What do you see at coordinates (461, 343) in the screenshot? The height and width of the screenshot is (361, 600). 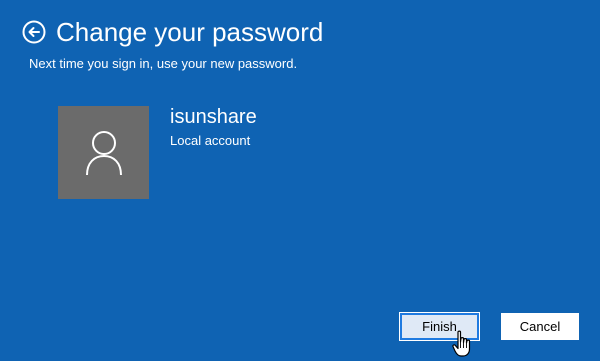 I see `hand-cursor-icon` at bounding box center [461, 343].